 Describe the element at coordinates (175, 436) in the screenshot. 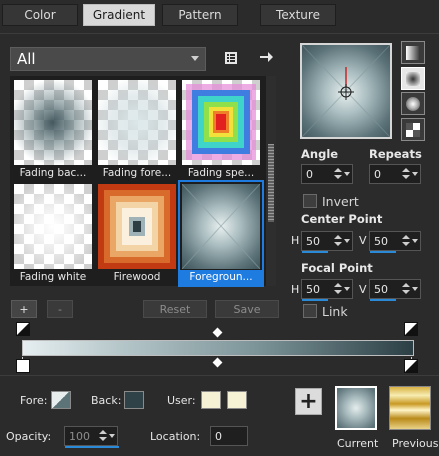

I see `location-label: Location:` at that location.